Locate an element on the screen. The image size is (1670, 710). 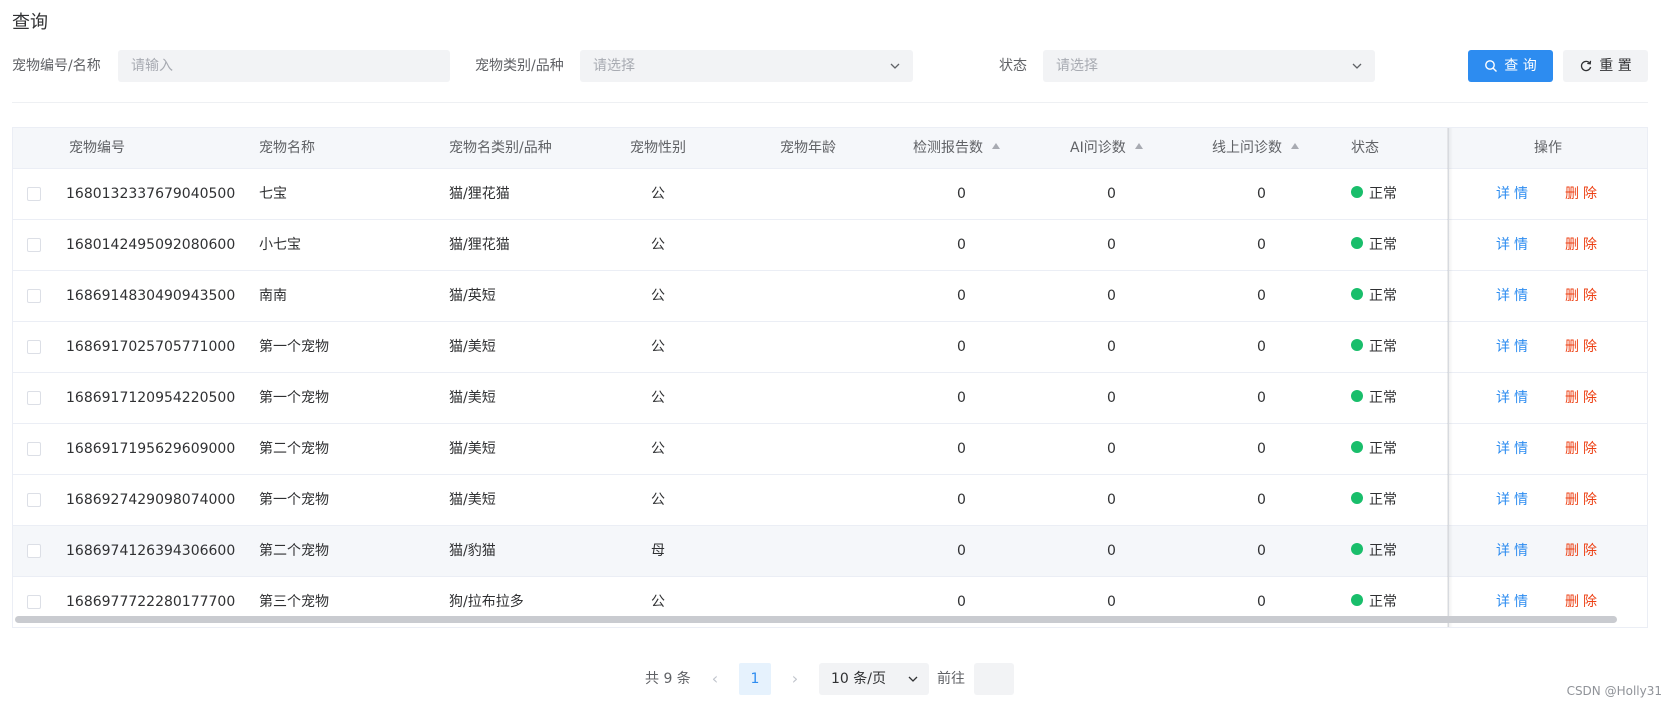
page-number-button: 1 is located at coordinates (755, 679).